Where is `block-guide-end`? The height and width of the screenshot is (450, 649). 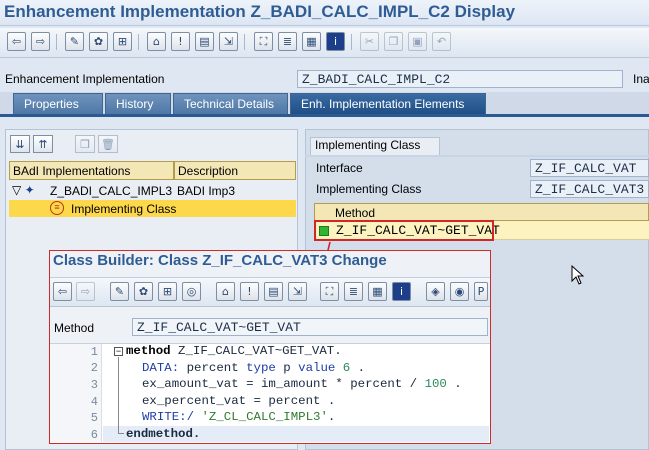
block-guide-end is located at coordinates (121, 433).